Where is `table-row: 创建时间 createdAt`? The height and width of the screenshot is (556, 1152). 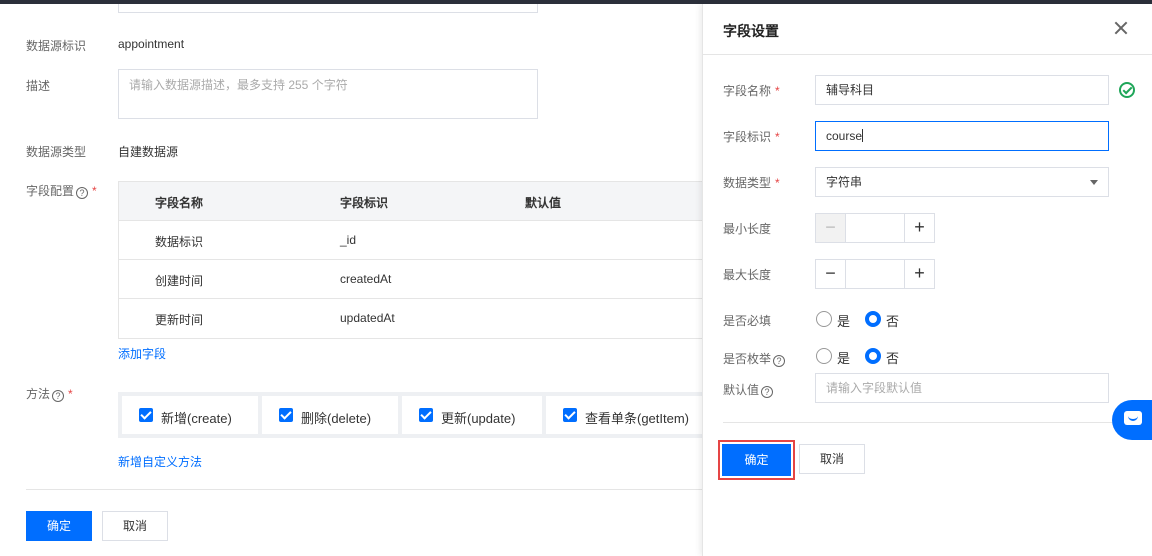
table-row: 创建时间 createdAt is located at coordinates (410, 279).